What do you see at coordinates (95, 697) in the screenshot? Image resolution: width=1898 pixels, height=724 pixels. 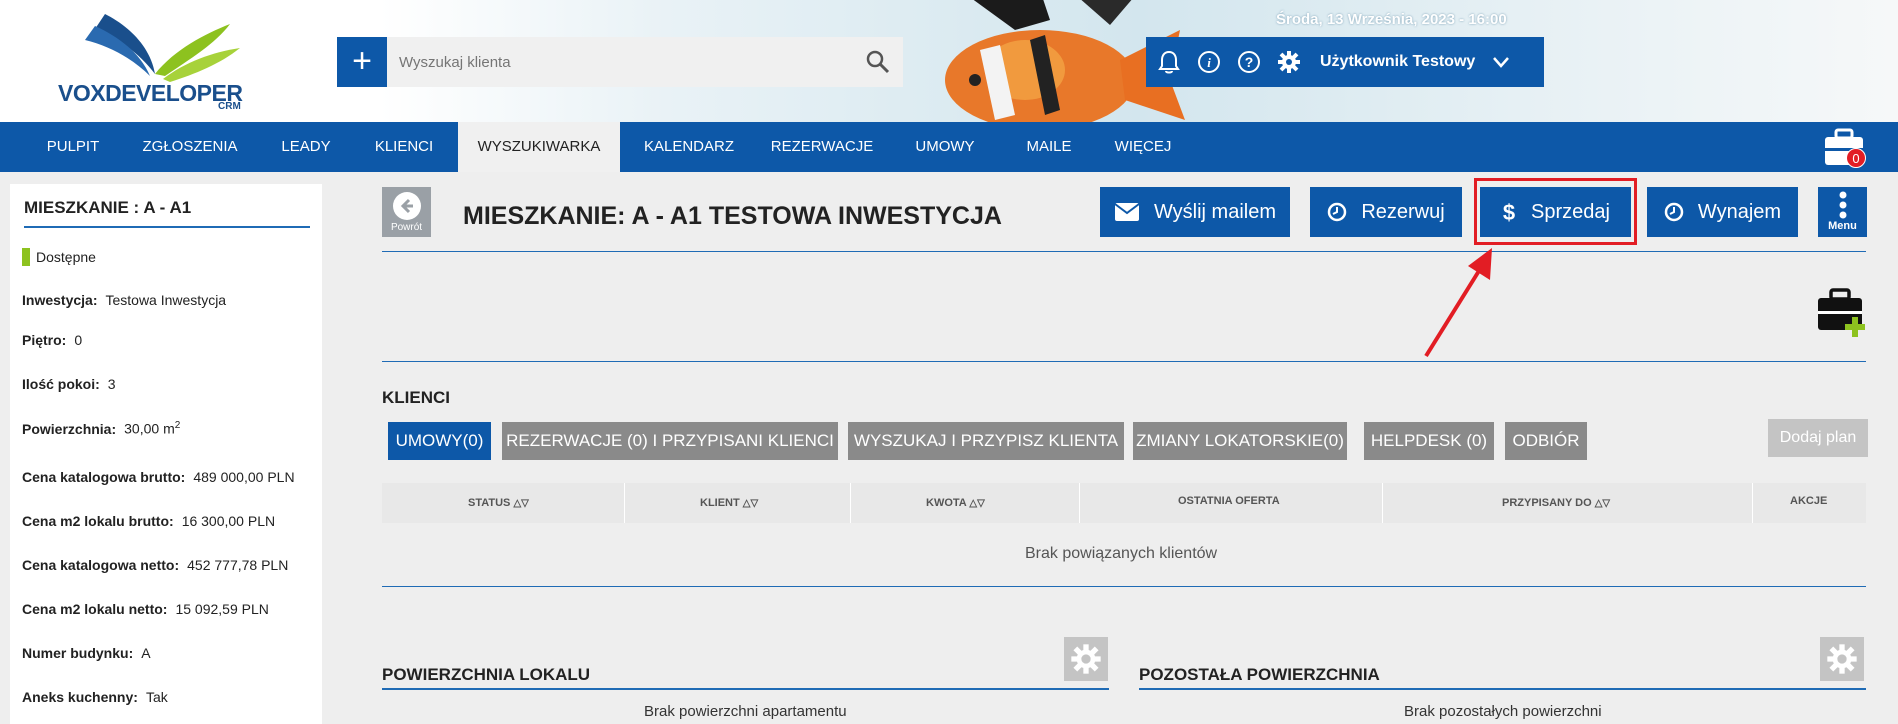 I see `detail-row: Aneks kuchenny: Tak` at bounding box center [95, 697].